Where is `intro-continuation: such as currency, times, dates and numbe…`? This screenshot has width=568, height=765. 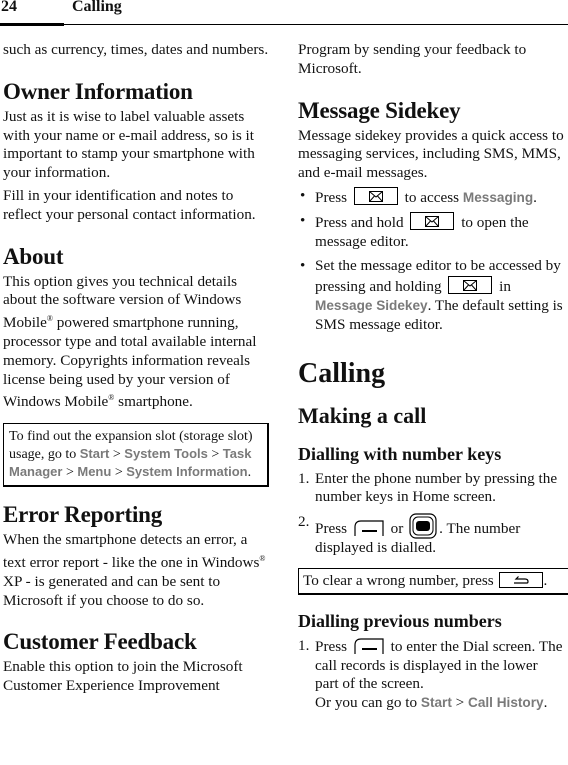 intro-continuation: such as currency, times, dates and numbe… is located at coordinates (136, 49).